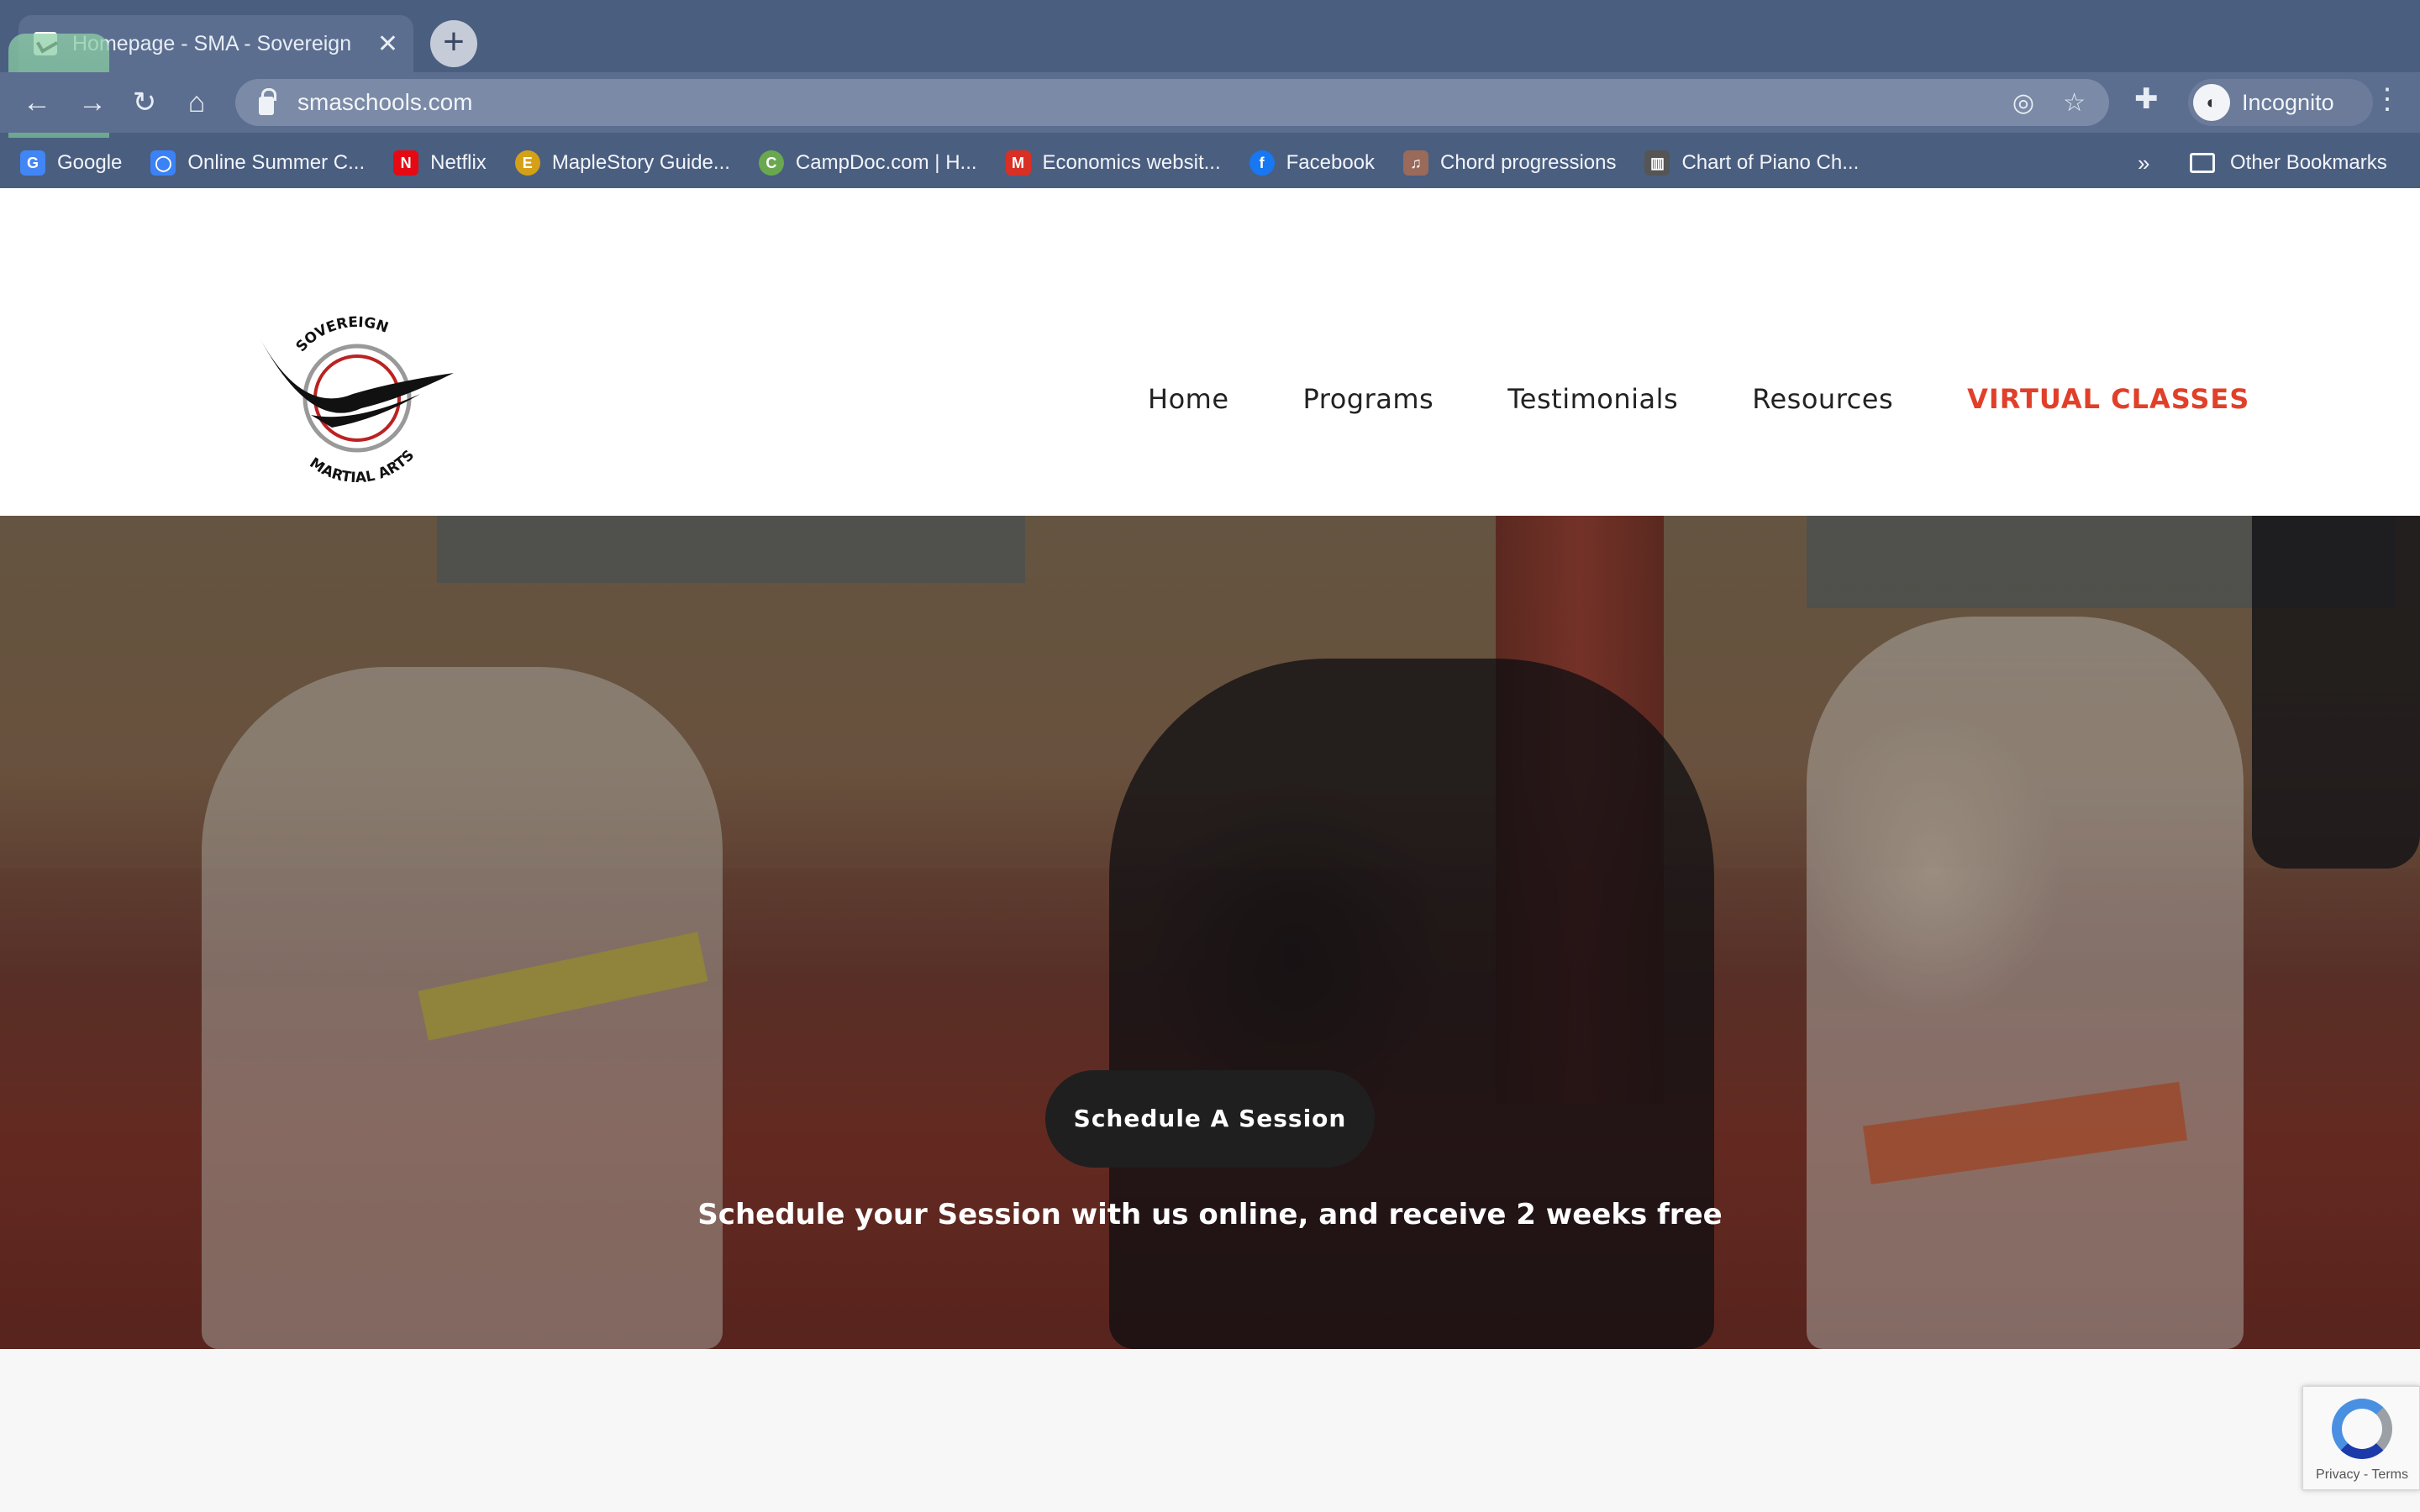 The width and height of the screenshot is (2420, 1512). I want to click on incognito-icon: ◐, so click(2211, 102).